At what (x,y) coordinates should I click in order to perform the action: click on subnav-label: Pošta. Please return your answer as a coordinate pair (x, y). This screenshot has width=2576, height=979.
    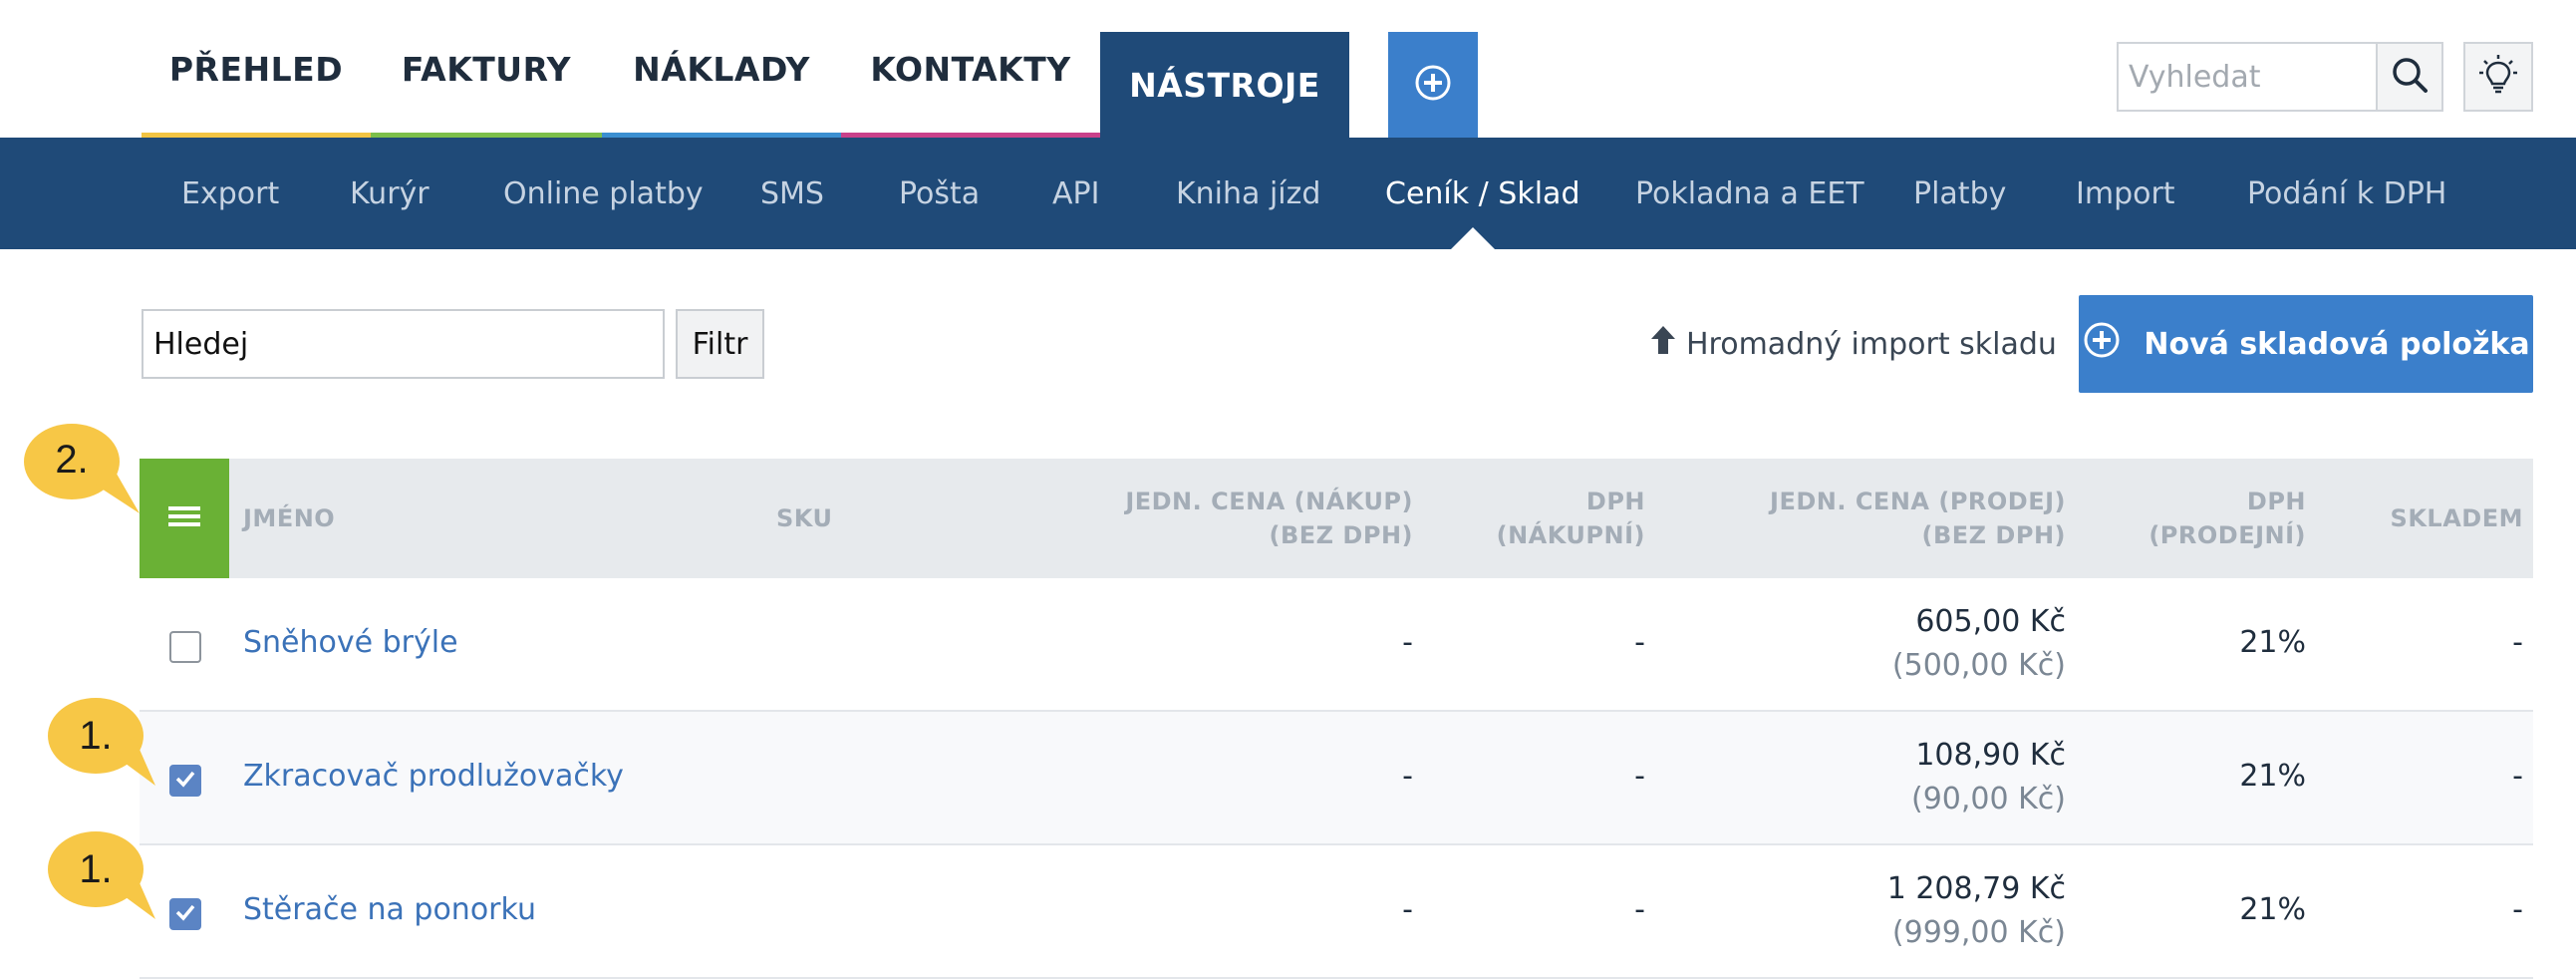
    Looking at the image, I should click on (940, 193).